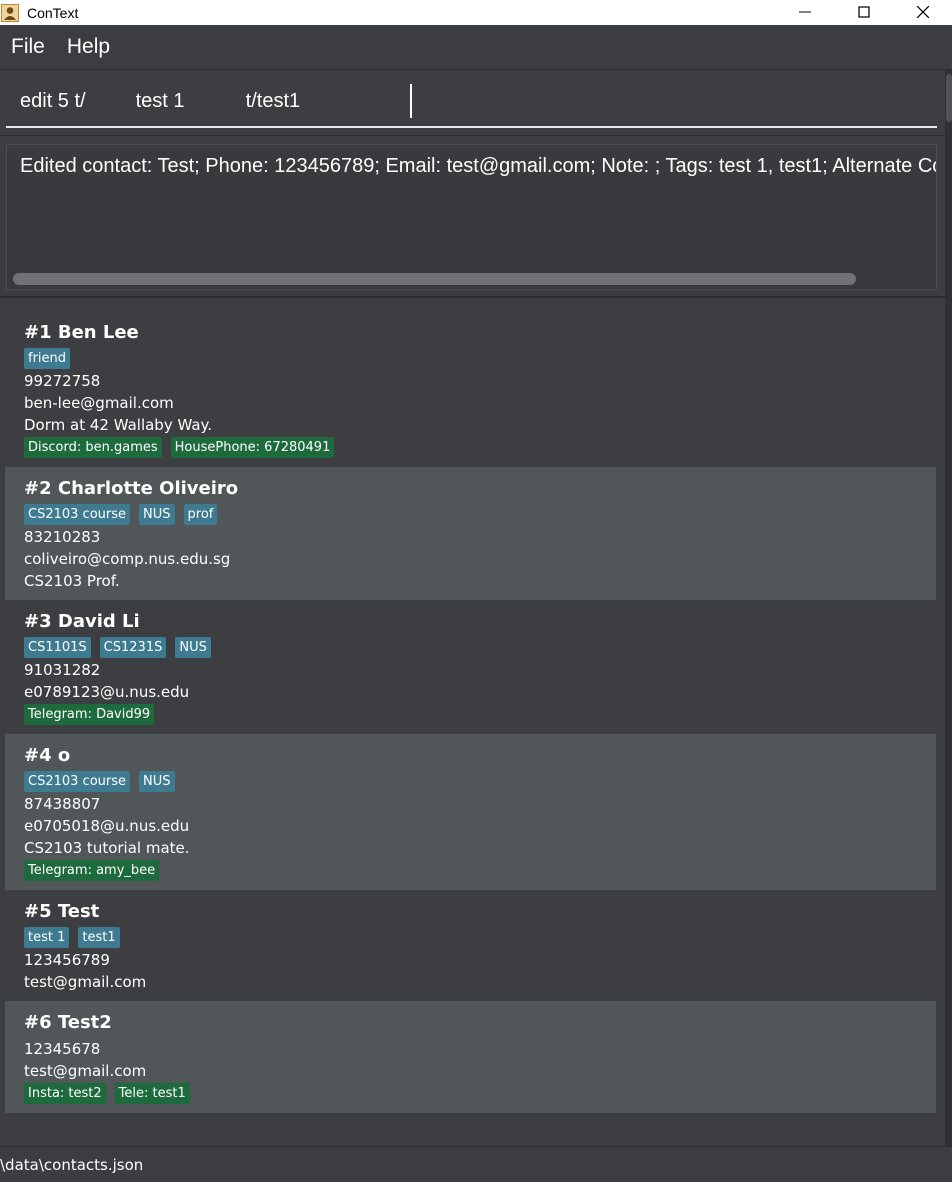  What do you see at coordinates (160, 101) in the screenshot?
I see `command-text: edit 5 t/ test 1 t/test1` at bounding box center [160, 101].